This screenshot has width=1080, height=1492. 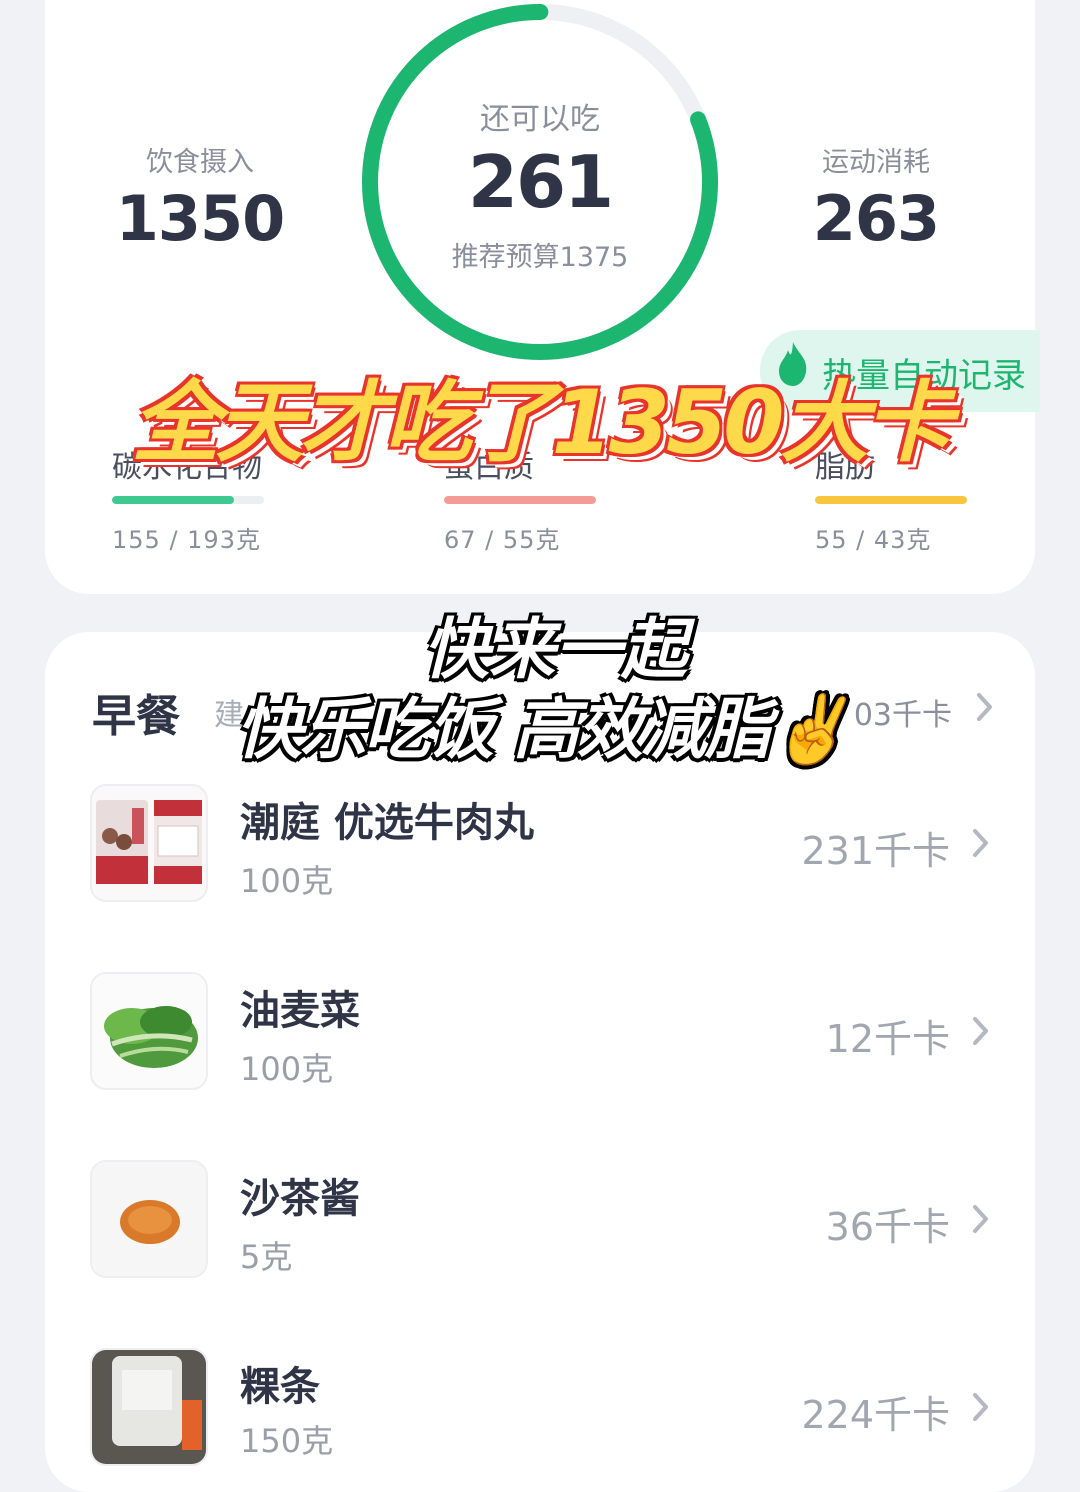 I want to click on remaining-label: 还可以吃, so click(x=540, y=119).